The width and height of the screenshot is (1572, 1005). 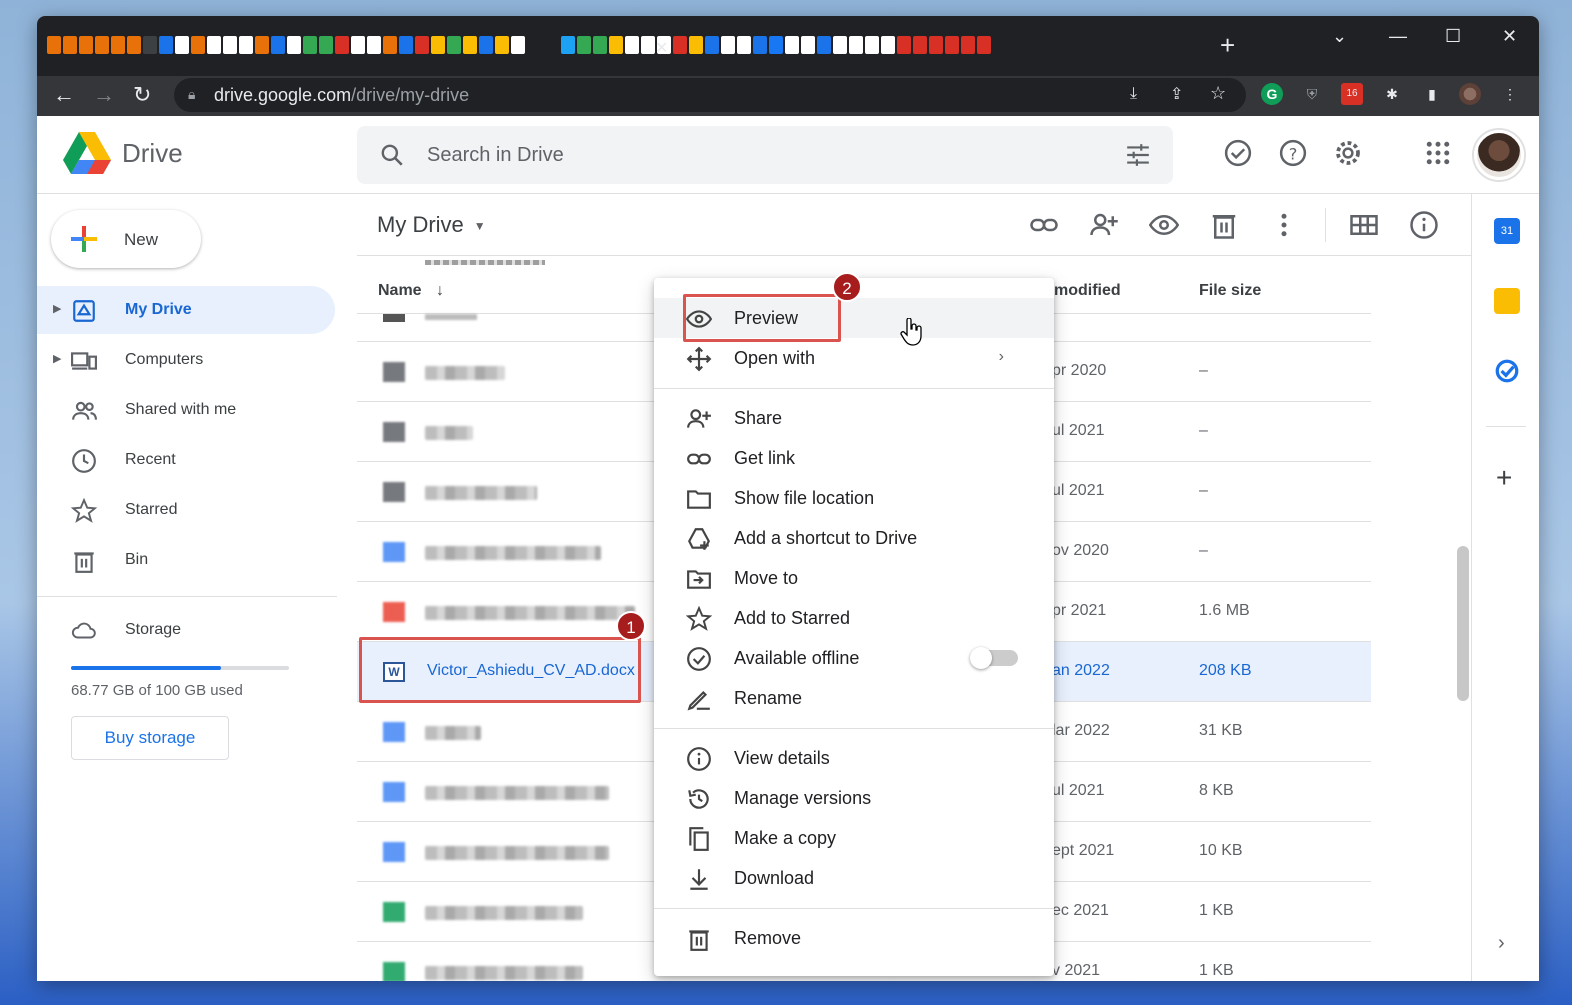 I want to click on menu-item-open-with: Open with ›, so click(x=854, y=358).